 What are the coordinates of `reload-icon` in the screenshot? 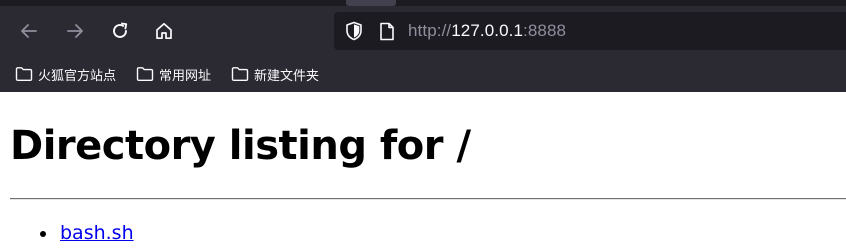 It's located at (120, 30).